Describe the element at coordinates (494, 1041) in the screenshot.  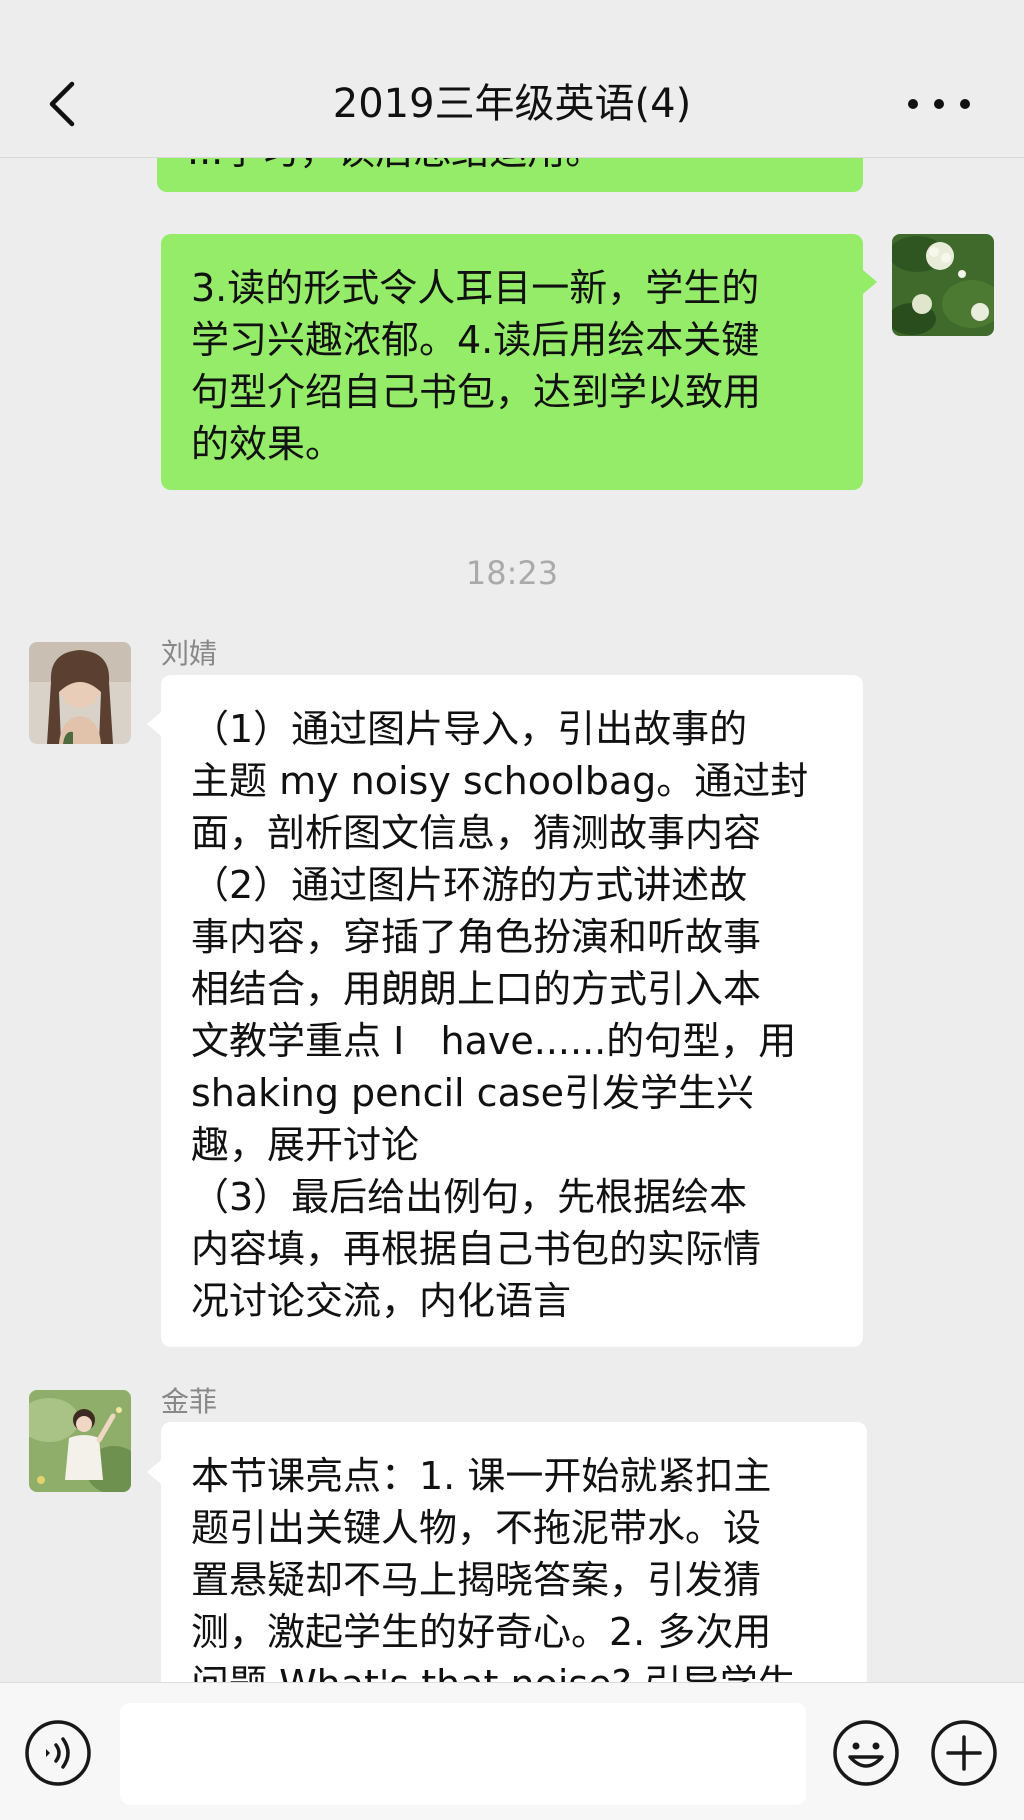
I see `message-line: 文教学重点 I have......的句型，用` at that location.